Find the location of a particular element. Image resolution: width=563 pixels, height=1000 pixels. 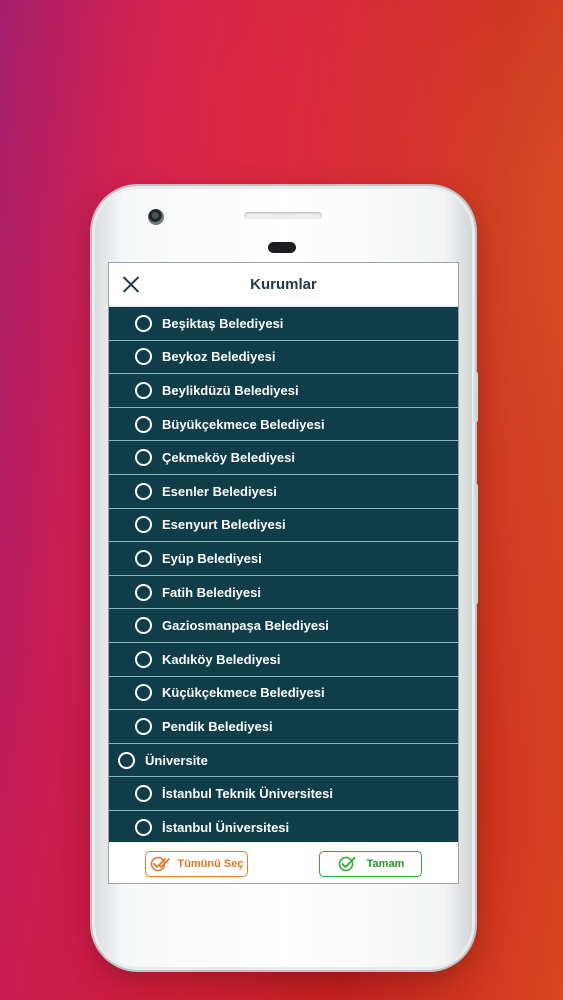

double-check-icon is located at coordinates (161, 863).